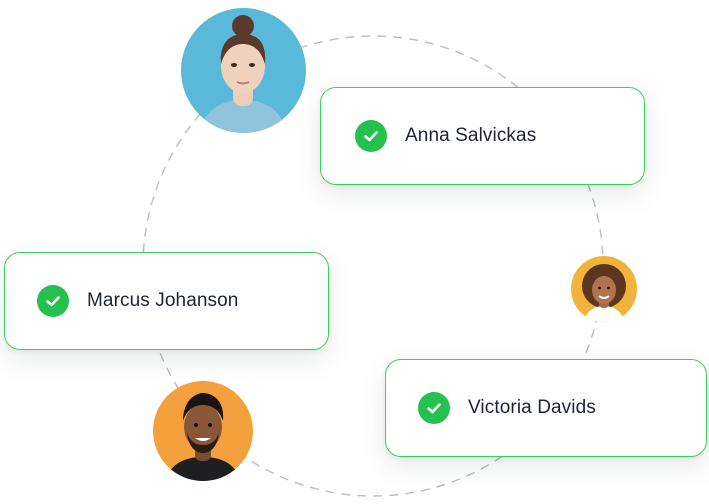  Describe the element at coordinates (203, 431) in the screenshot. I see `avatar-marcus` at that location.